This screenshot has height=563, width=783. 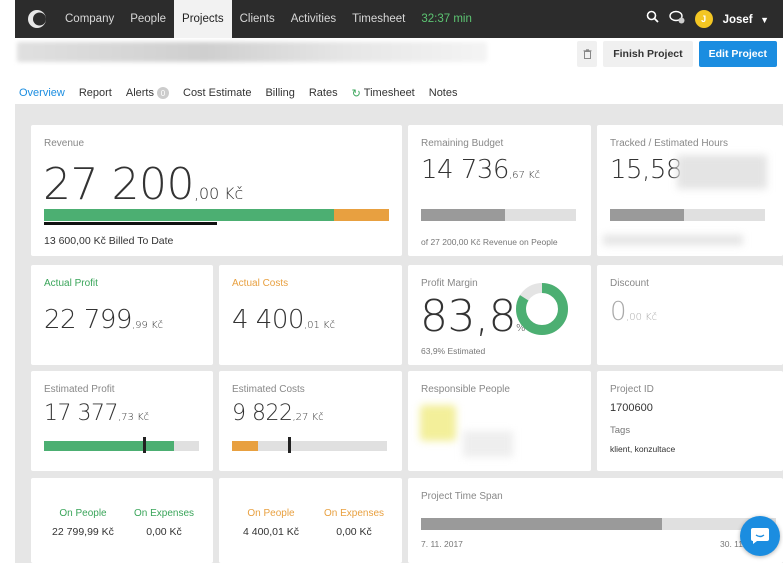 I want to click on finish-project-button: Finish Project, so click(x=648, y=54).